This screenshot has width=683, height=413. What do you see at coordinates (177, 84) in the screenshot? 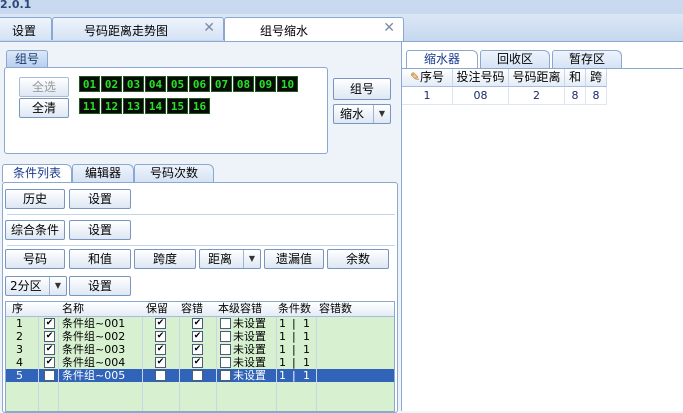
I see `number-cell: 05` at bounding box center [177, 84].